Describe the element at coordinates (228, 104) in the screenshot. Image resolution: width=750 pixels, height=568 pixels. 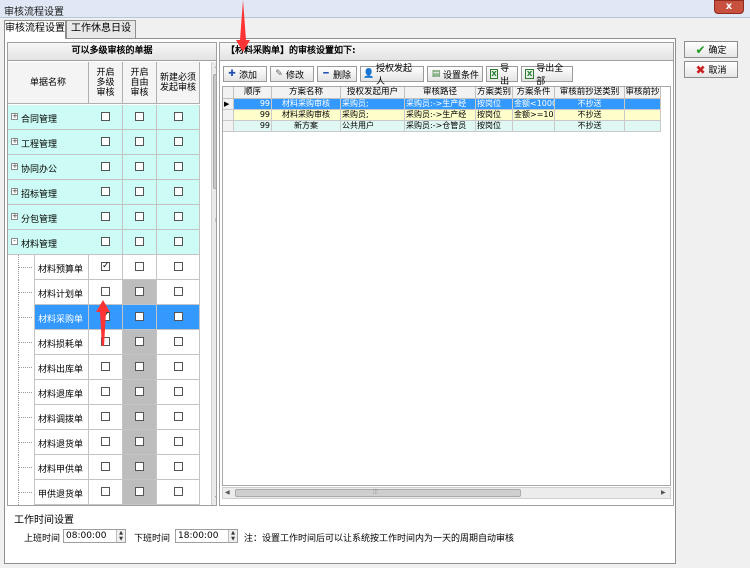
I see `row-marker-icon: ▶` at that location.